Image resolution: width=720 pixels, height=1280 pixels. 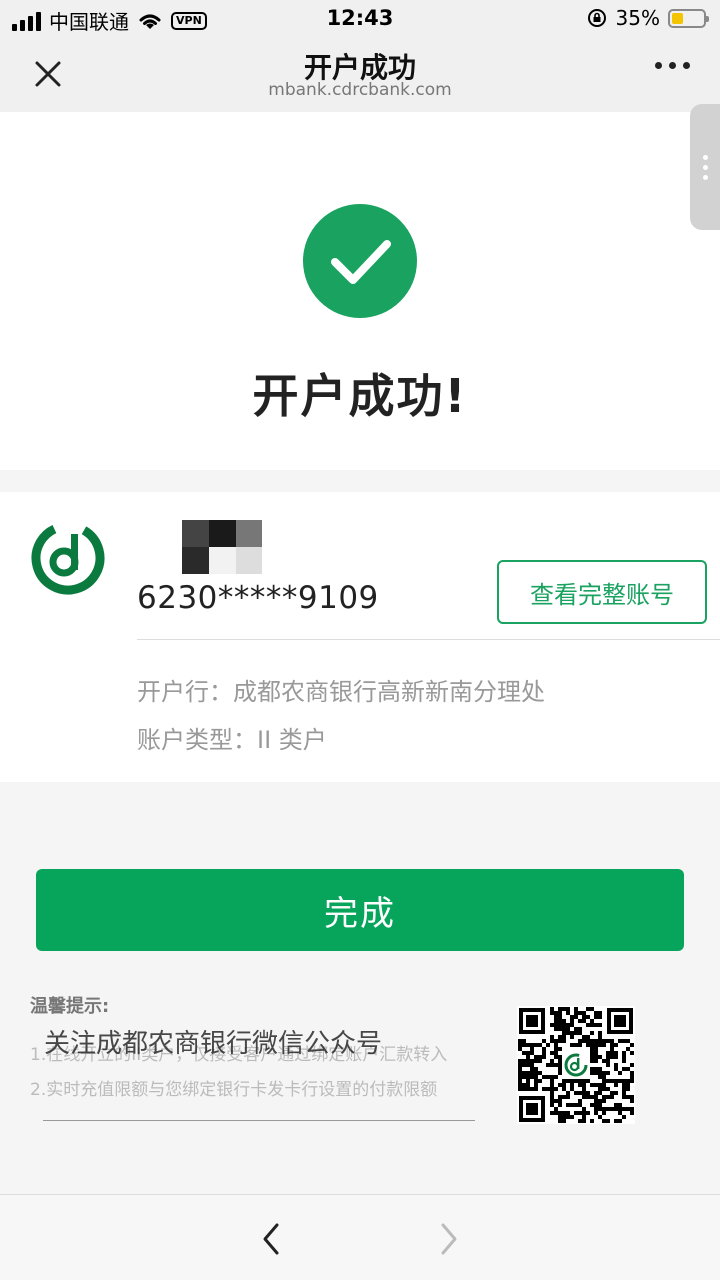 I want to click on qr-finder-top-right, so click(x=620, y=1021).